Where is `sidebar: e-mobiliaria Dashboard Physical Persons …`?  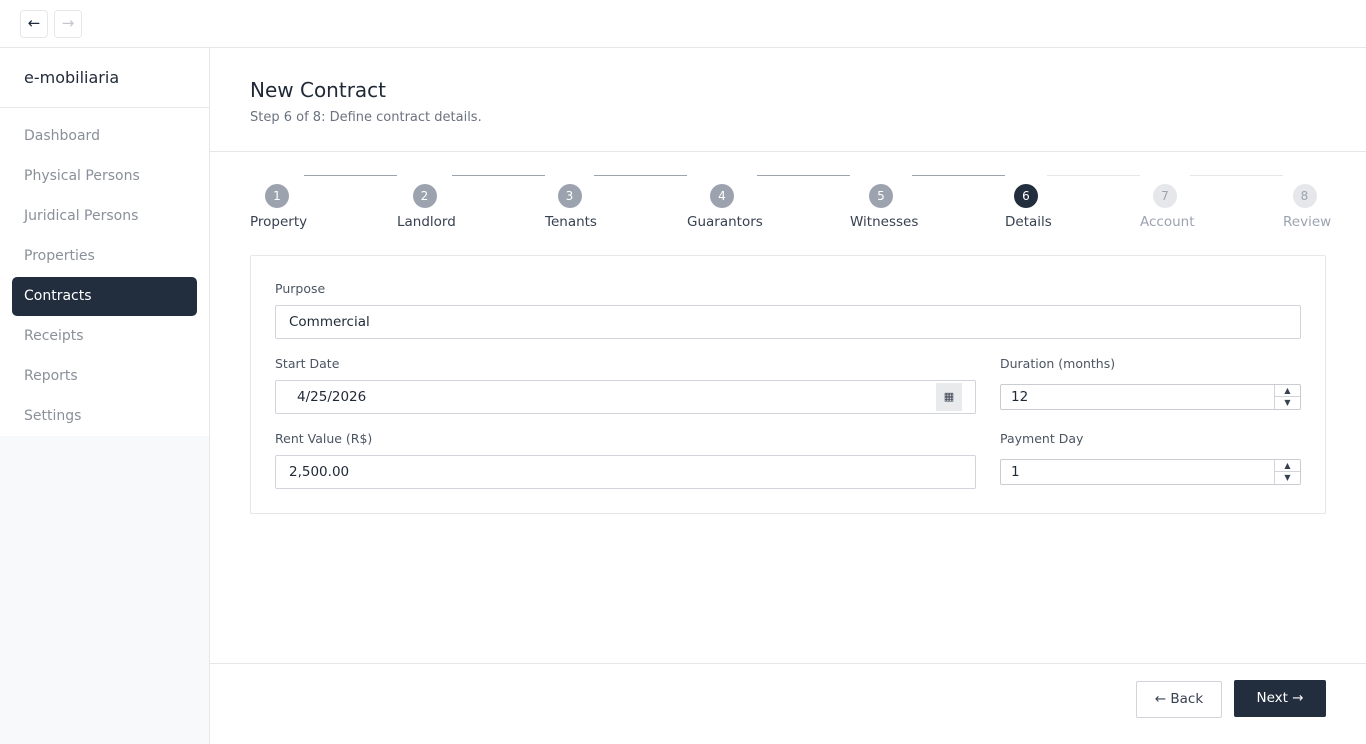
sidebar: e-mobiliaria Dashboard Physical Persons … is located at coordinates (105, 396).